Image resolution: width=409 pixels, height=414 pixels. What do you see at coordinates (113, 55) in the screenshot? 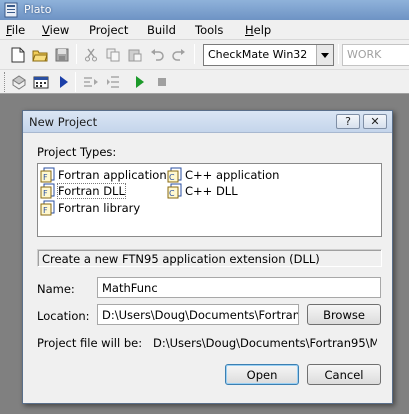
I see `copy-icon` at bounding box center [113, 55].